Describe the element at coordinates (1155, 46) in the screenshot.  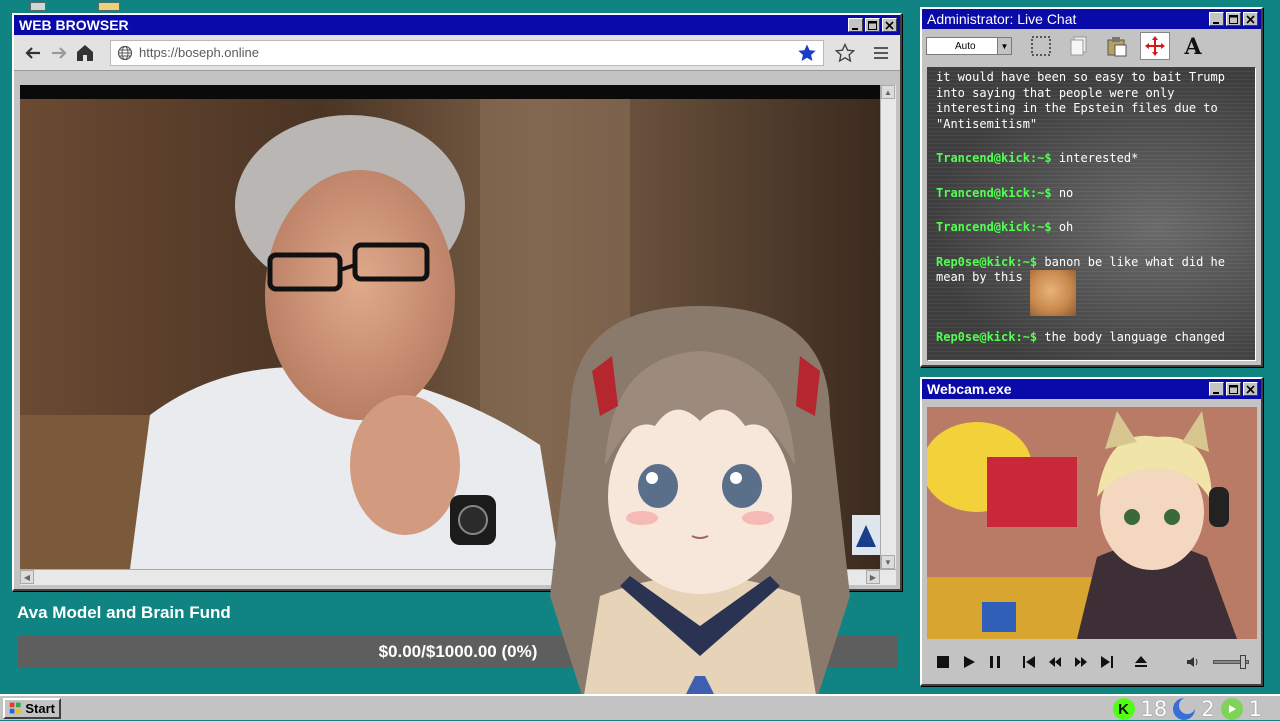
I see `move-icon` at that location.